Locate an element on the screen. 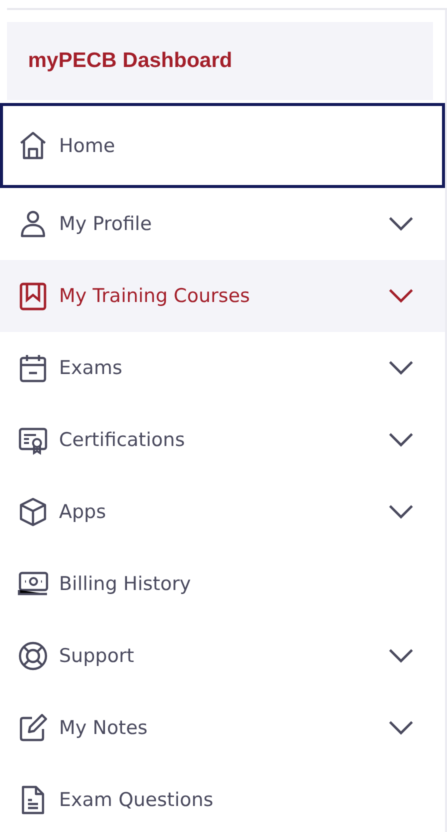 This screenshot has width=447, height=832. pencil-icon is located at coordinates (33, 728).